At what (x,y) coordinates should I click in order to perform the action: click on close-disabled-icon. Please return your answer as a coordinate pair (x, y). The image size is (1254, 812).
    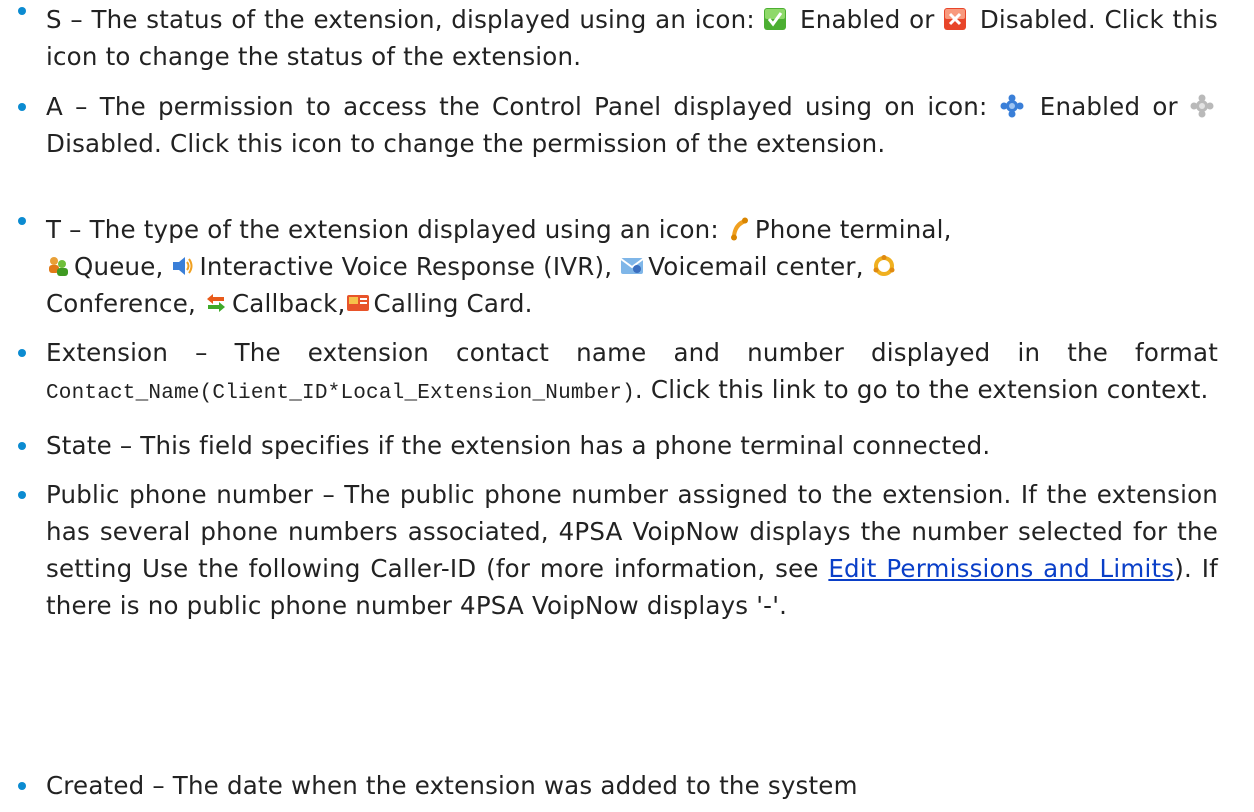
    Looking at the image, I should click on (955, 19).